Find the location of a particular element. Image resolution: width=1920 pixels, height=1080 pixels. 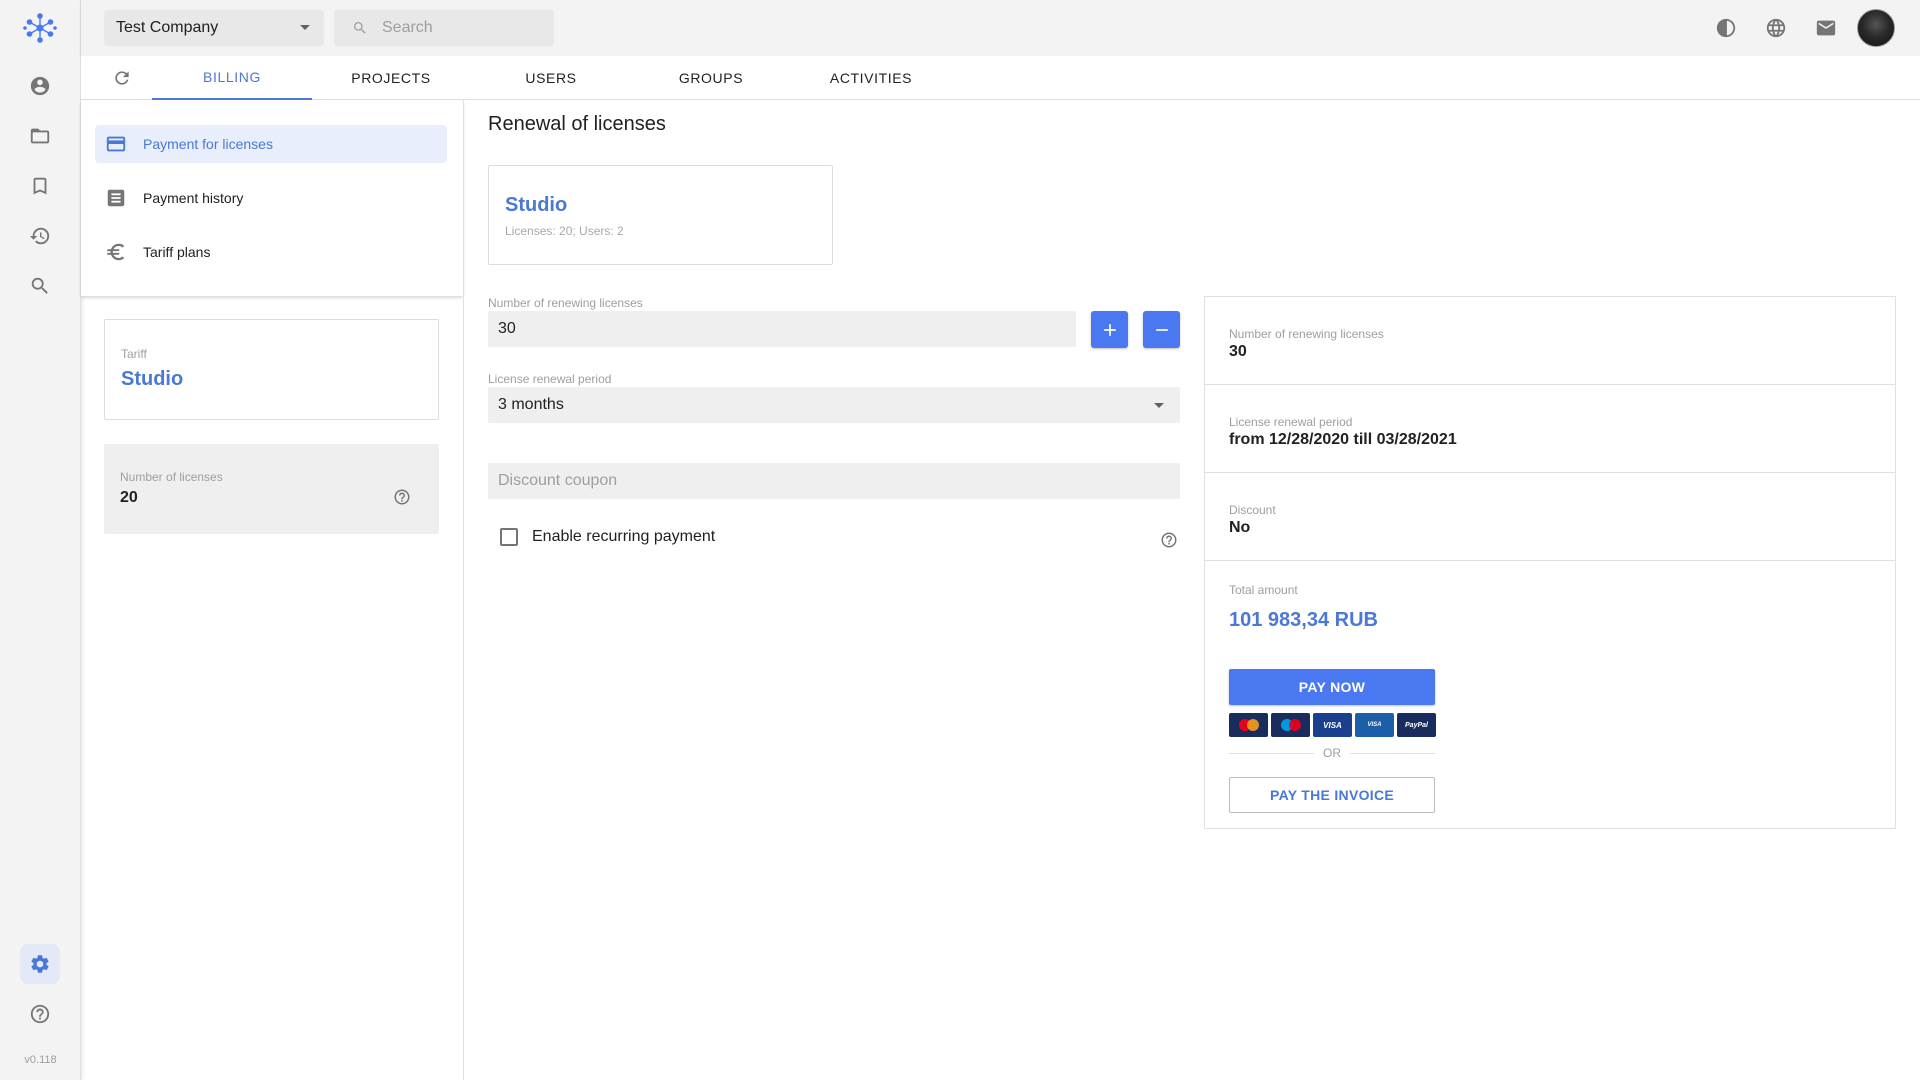

credit-card-icon is located at coordinates (116, 144).